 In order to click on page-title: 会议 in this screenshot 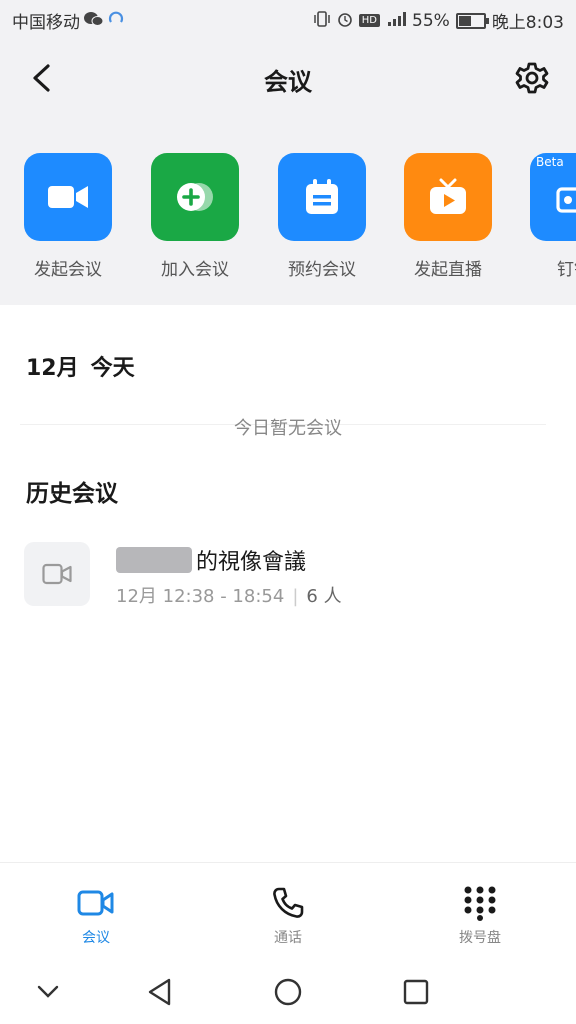, I will do `click(288, 82)`.